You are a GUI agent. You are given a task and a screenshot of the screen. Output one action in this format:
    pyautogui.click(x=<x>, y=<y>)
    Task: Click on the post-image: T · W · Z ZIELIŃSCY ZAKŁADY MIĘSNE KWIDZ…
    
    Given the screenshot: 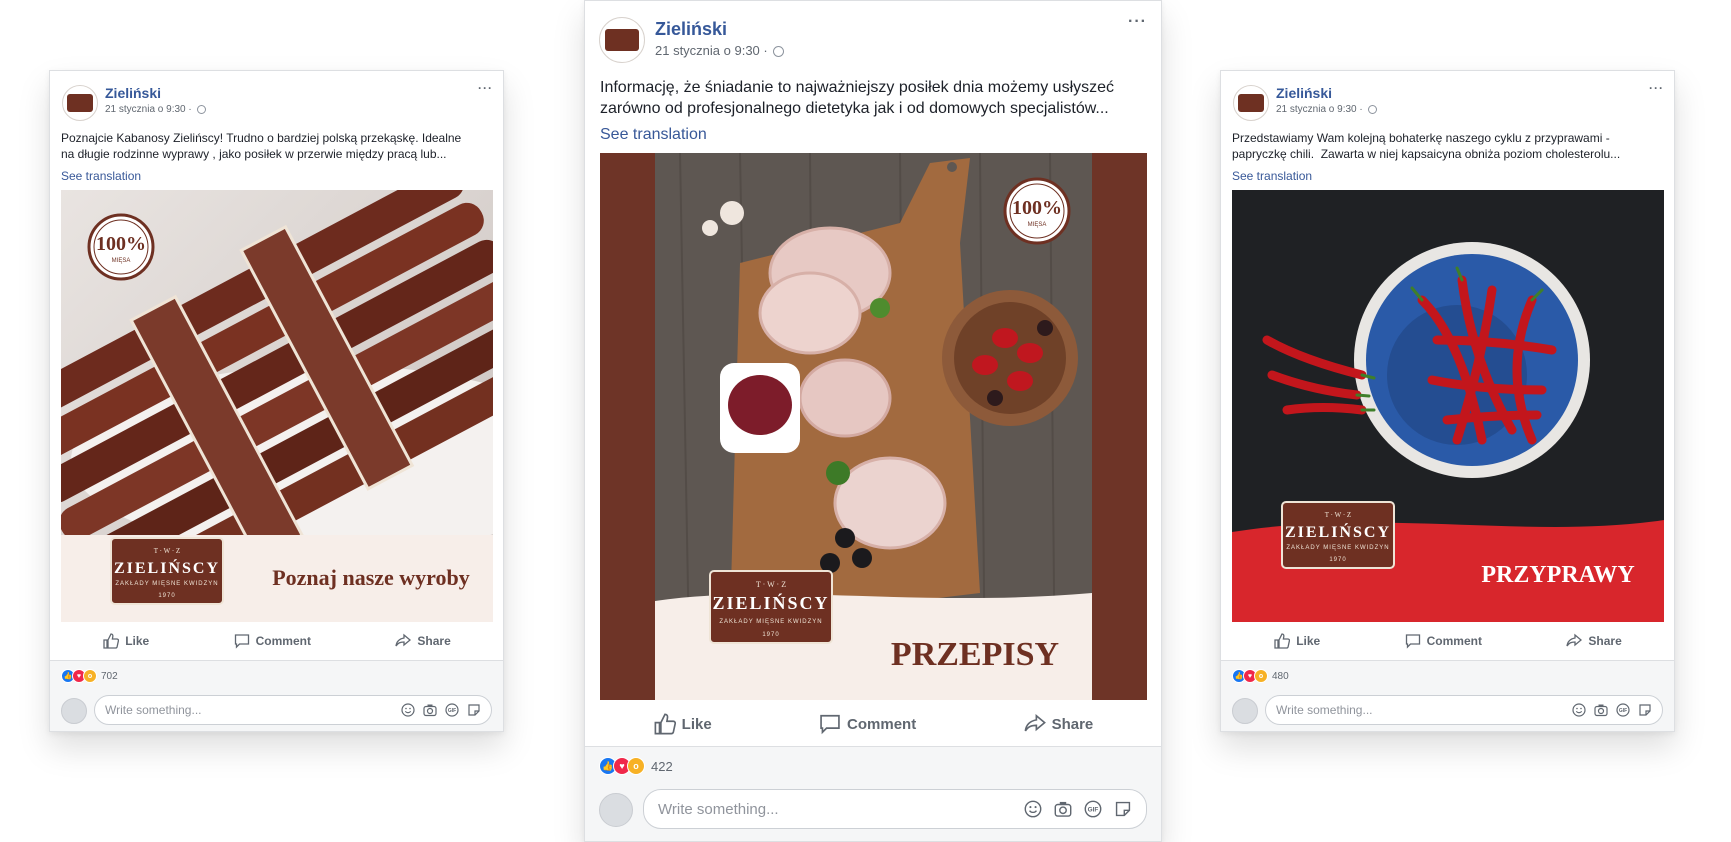 What is the action you would take?
    pyautogui.click(x=1448, y=406)
    